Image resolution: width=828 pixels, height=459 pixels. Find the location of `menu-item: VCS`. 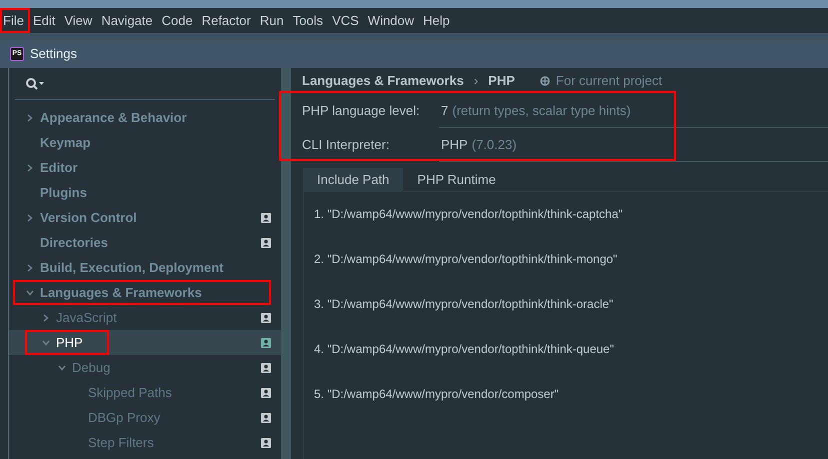

menu-item: VCS is located at coordinates (347, 20).